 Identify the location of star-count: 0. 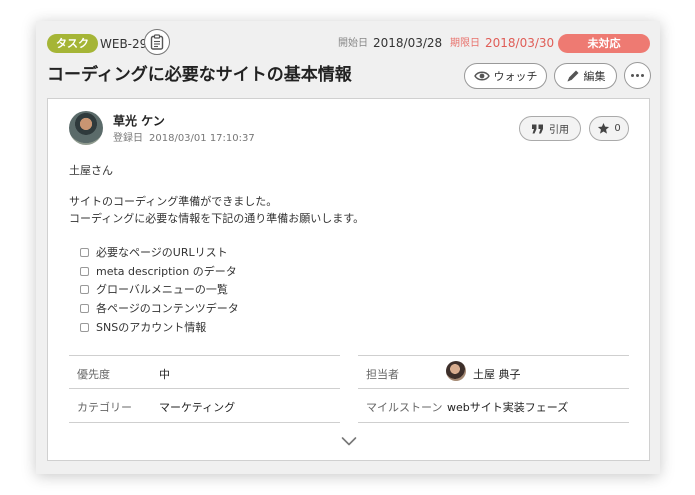
(617, 128).